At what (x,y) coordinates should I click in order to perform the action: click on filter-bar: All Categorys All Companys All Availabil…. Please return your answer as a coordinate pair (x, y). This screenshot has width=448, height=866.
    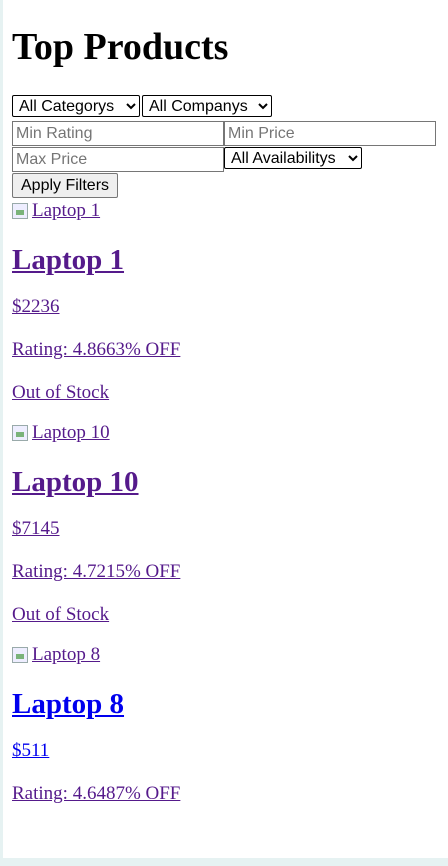
    Looking at the image, I should click on (227, 146).